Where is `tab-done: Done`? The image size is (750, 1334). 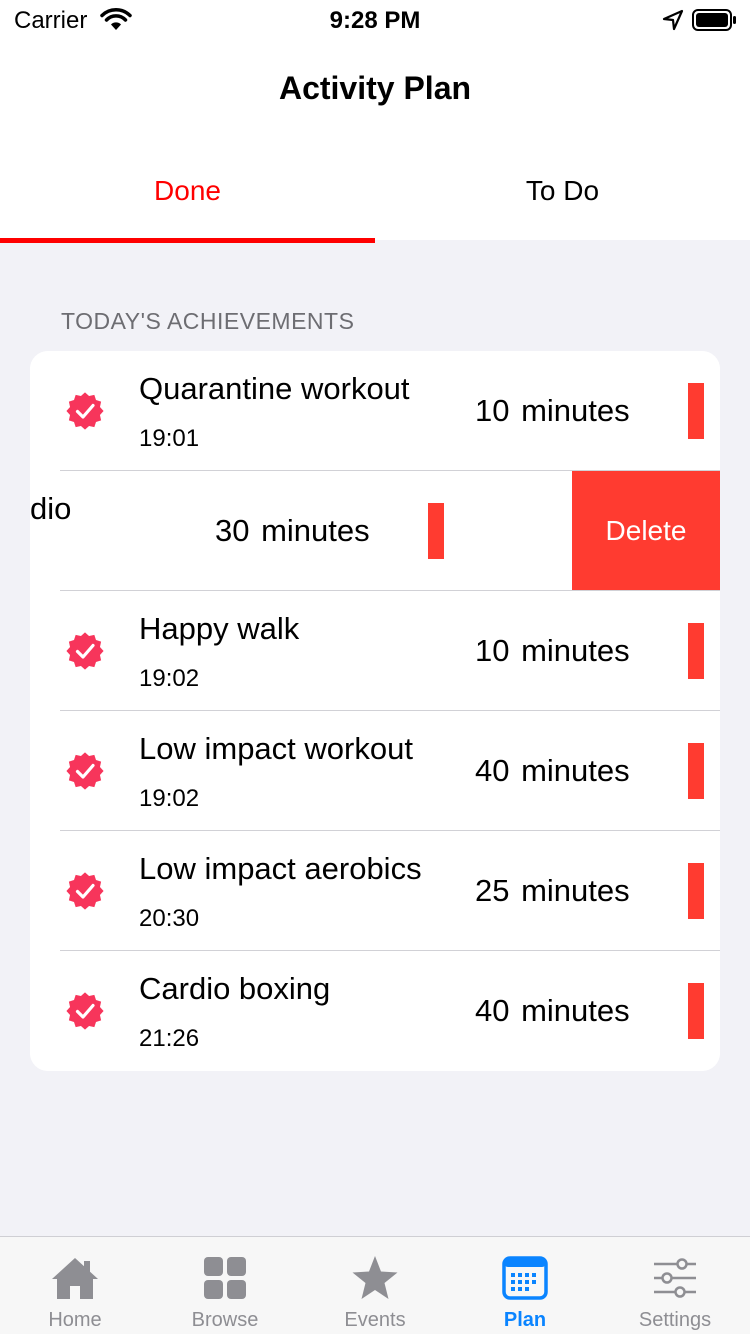
tab-done: Done is located at coordinates (187, 200).